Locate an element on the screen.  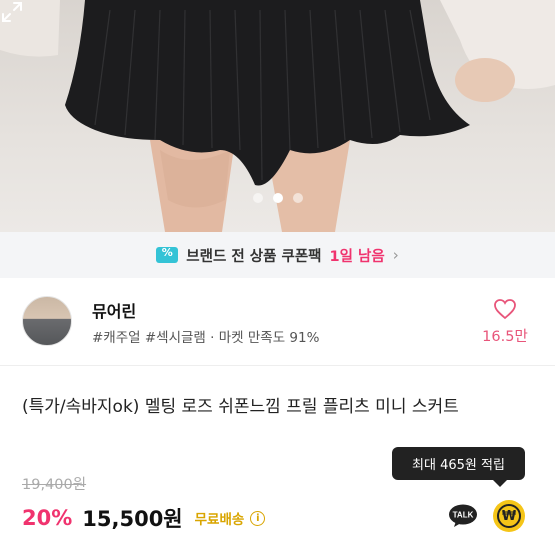
heart-icon is located at coordinates (505, 309).